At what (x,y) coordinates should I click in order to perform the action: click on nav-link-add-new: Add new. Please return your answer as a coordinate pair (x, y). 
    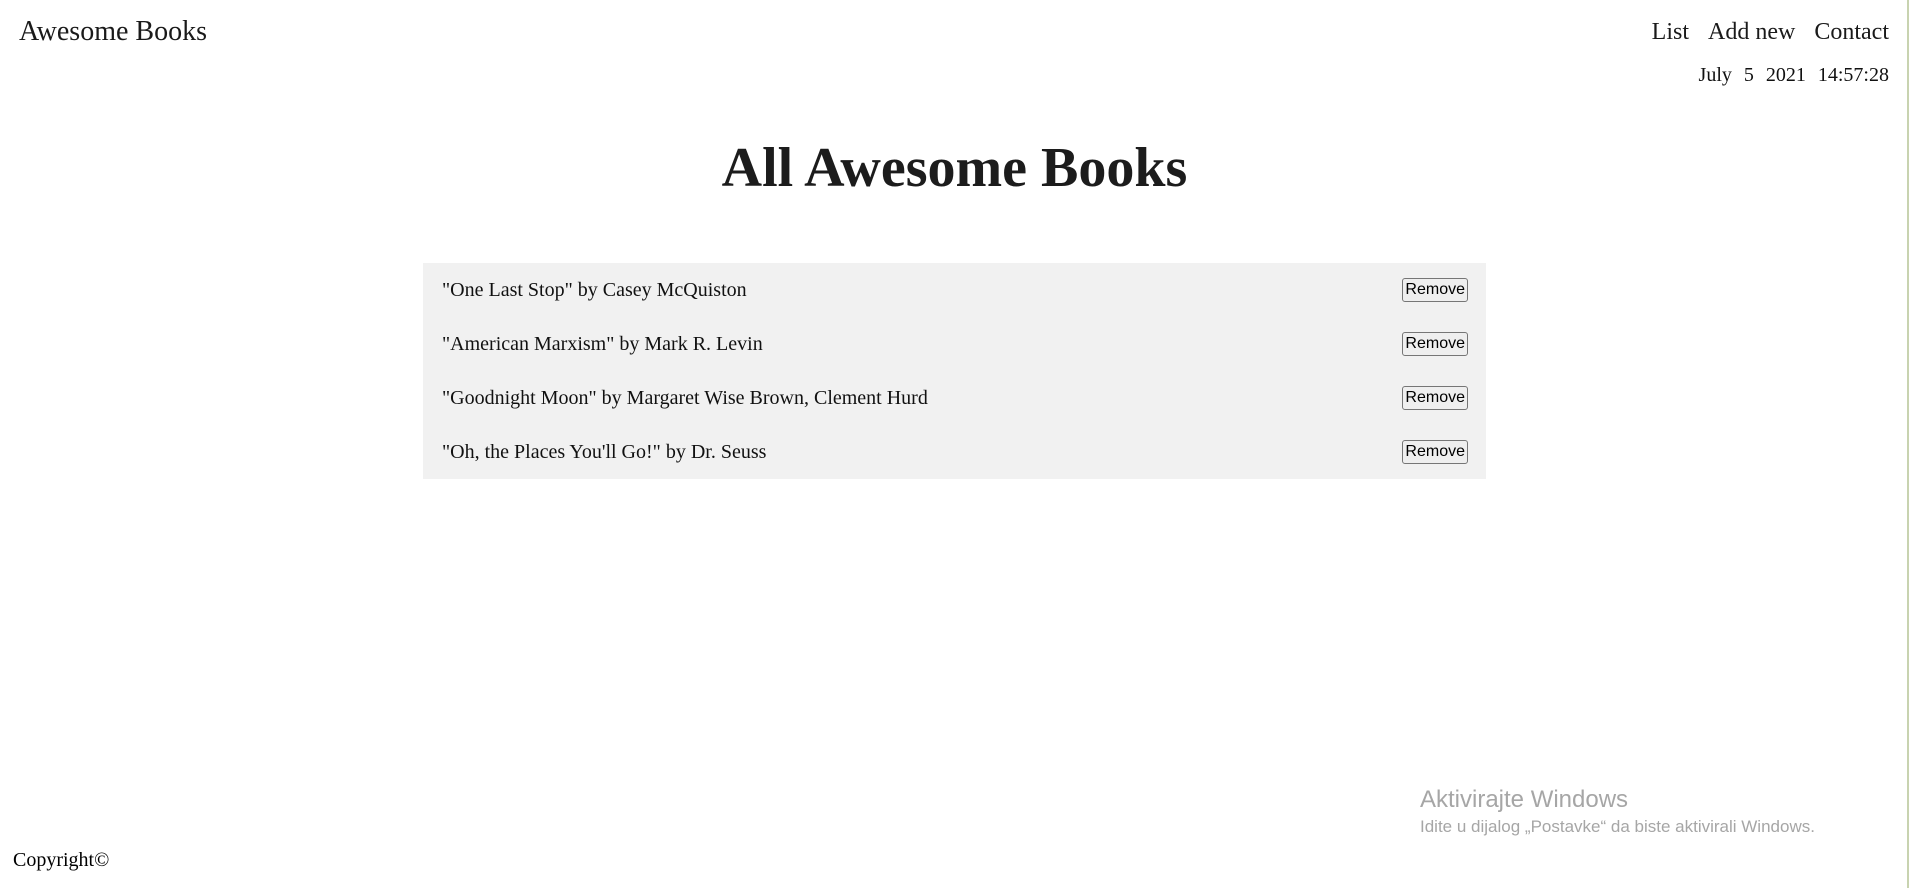
    Looking at the image, I should click on (1751, 32).